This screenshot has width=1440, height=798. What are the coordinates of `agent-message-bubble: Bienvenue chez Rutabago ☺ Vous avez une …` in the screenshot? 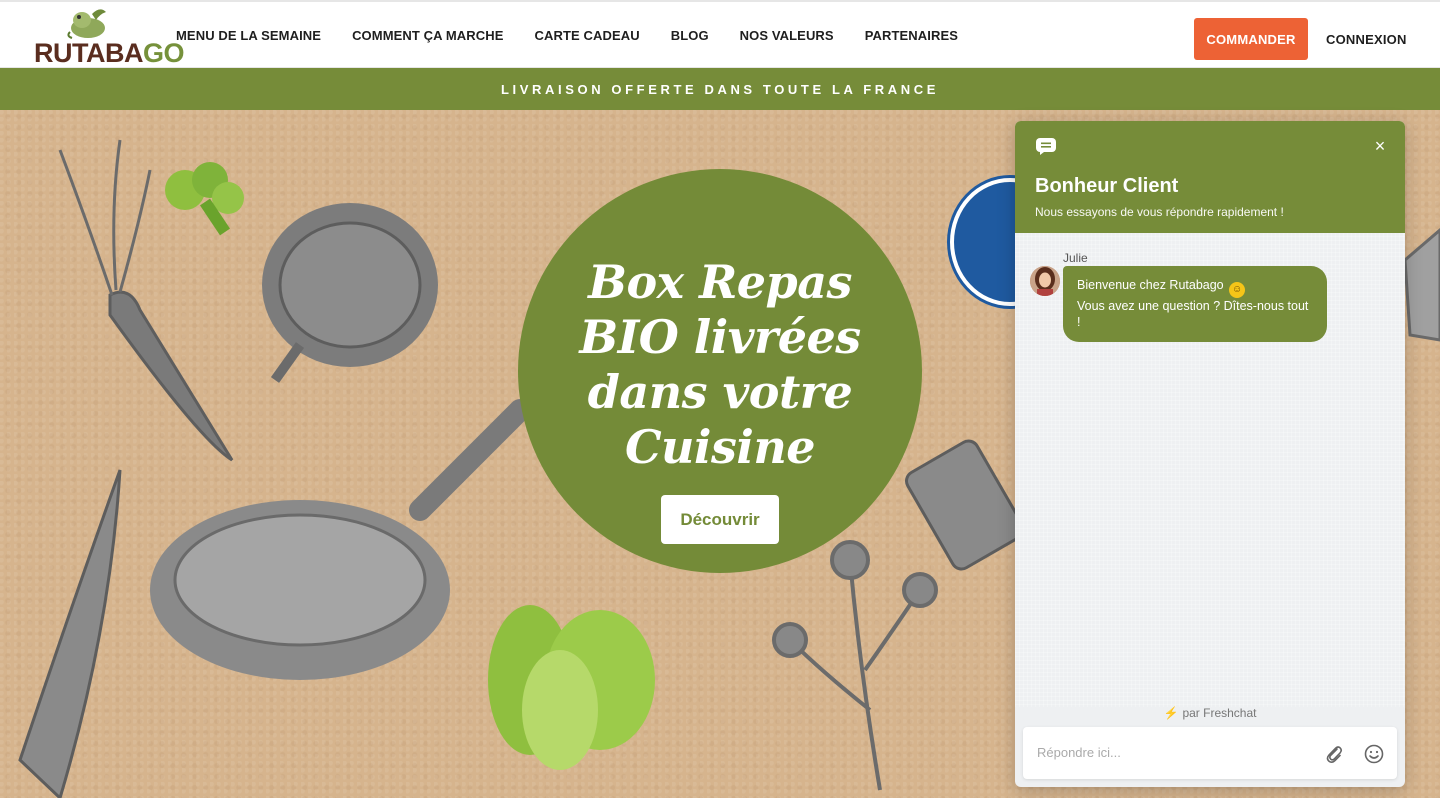 It's located at (1195, 304).